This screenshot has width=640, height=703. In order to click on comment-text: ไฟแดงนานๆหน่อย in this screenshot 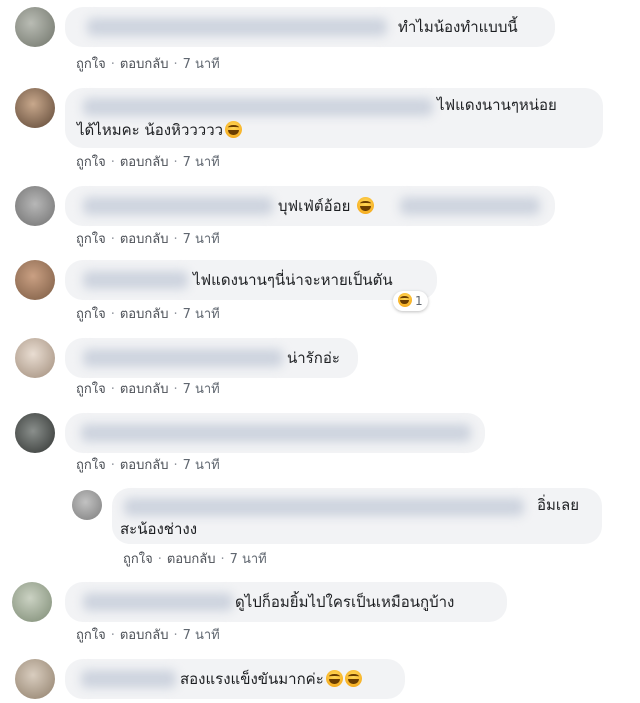, I will do `click(497, 105)`.